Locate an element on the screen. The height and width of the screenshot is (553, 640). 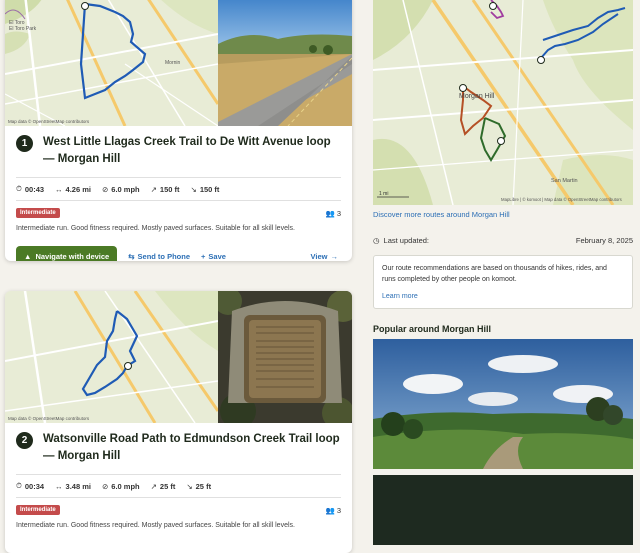
svg-text: Mornin is located at coordinates (173, 63).